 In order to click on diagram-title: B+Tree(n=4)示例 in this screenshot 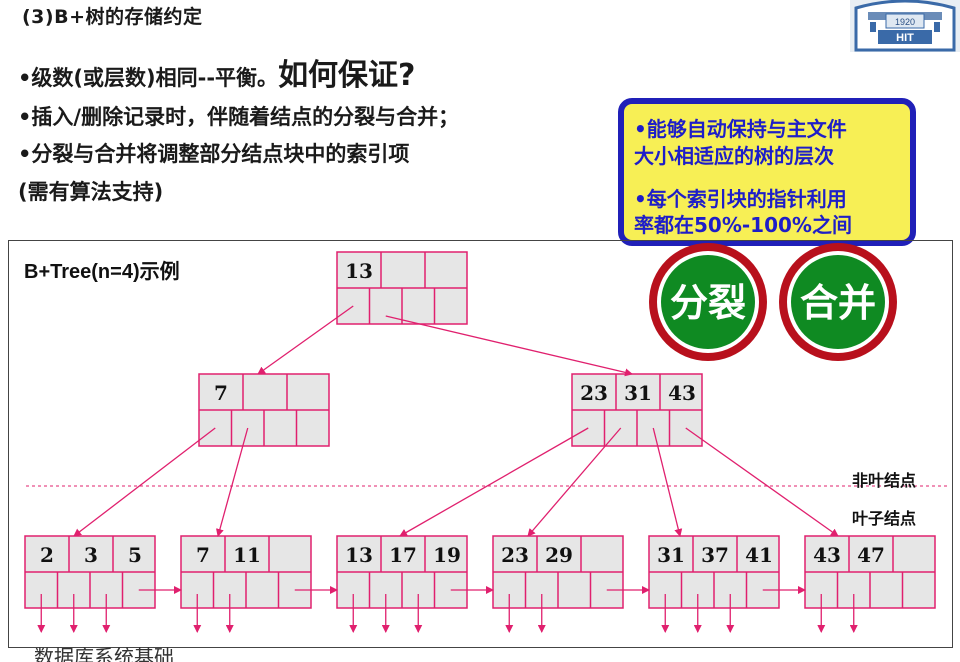, I will do `click(102, 271)`.